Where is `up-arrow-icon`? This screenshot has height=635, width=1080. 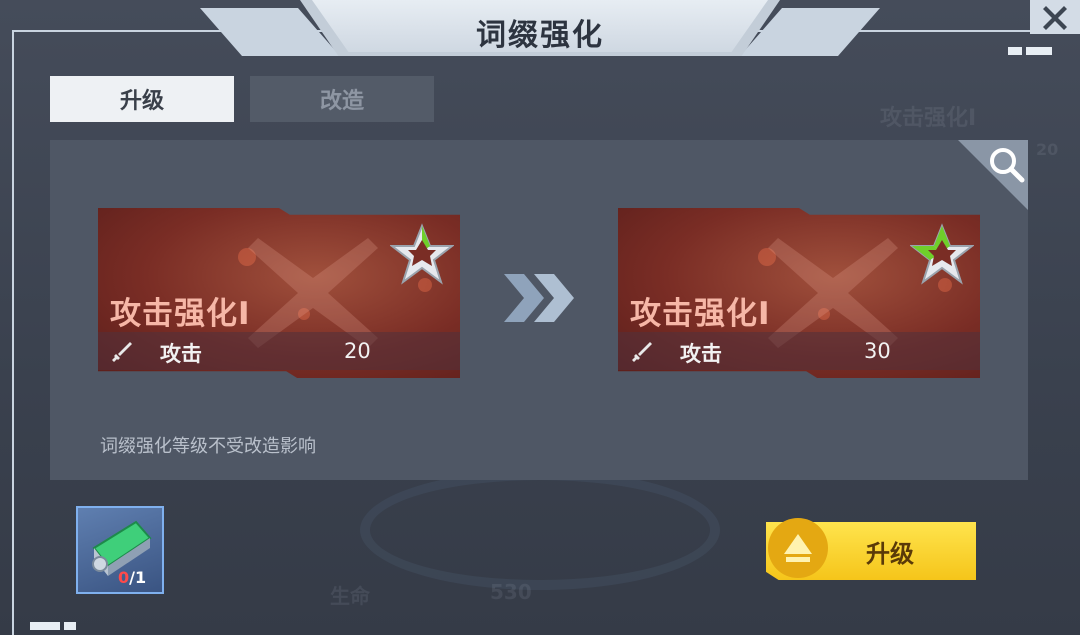
up-arrow-icon is located at coordinates (798, 548).